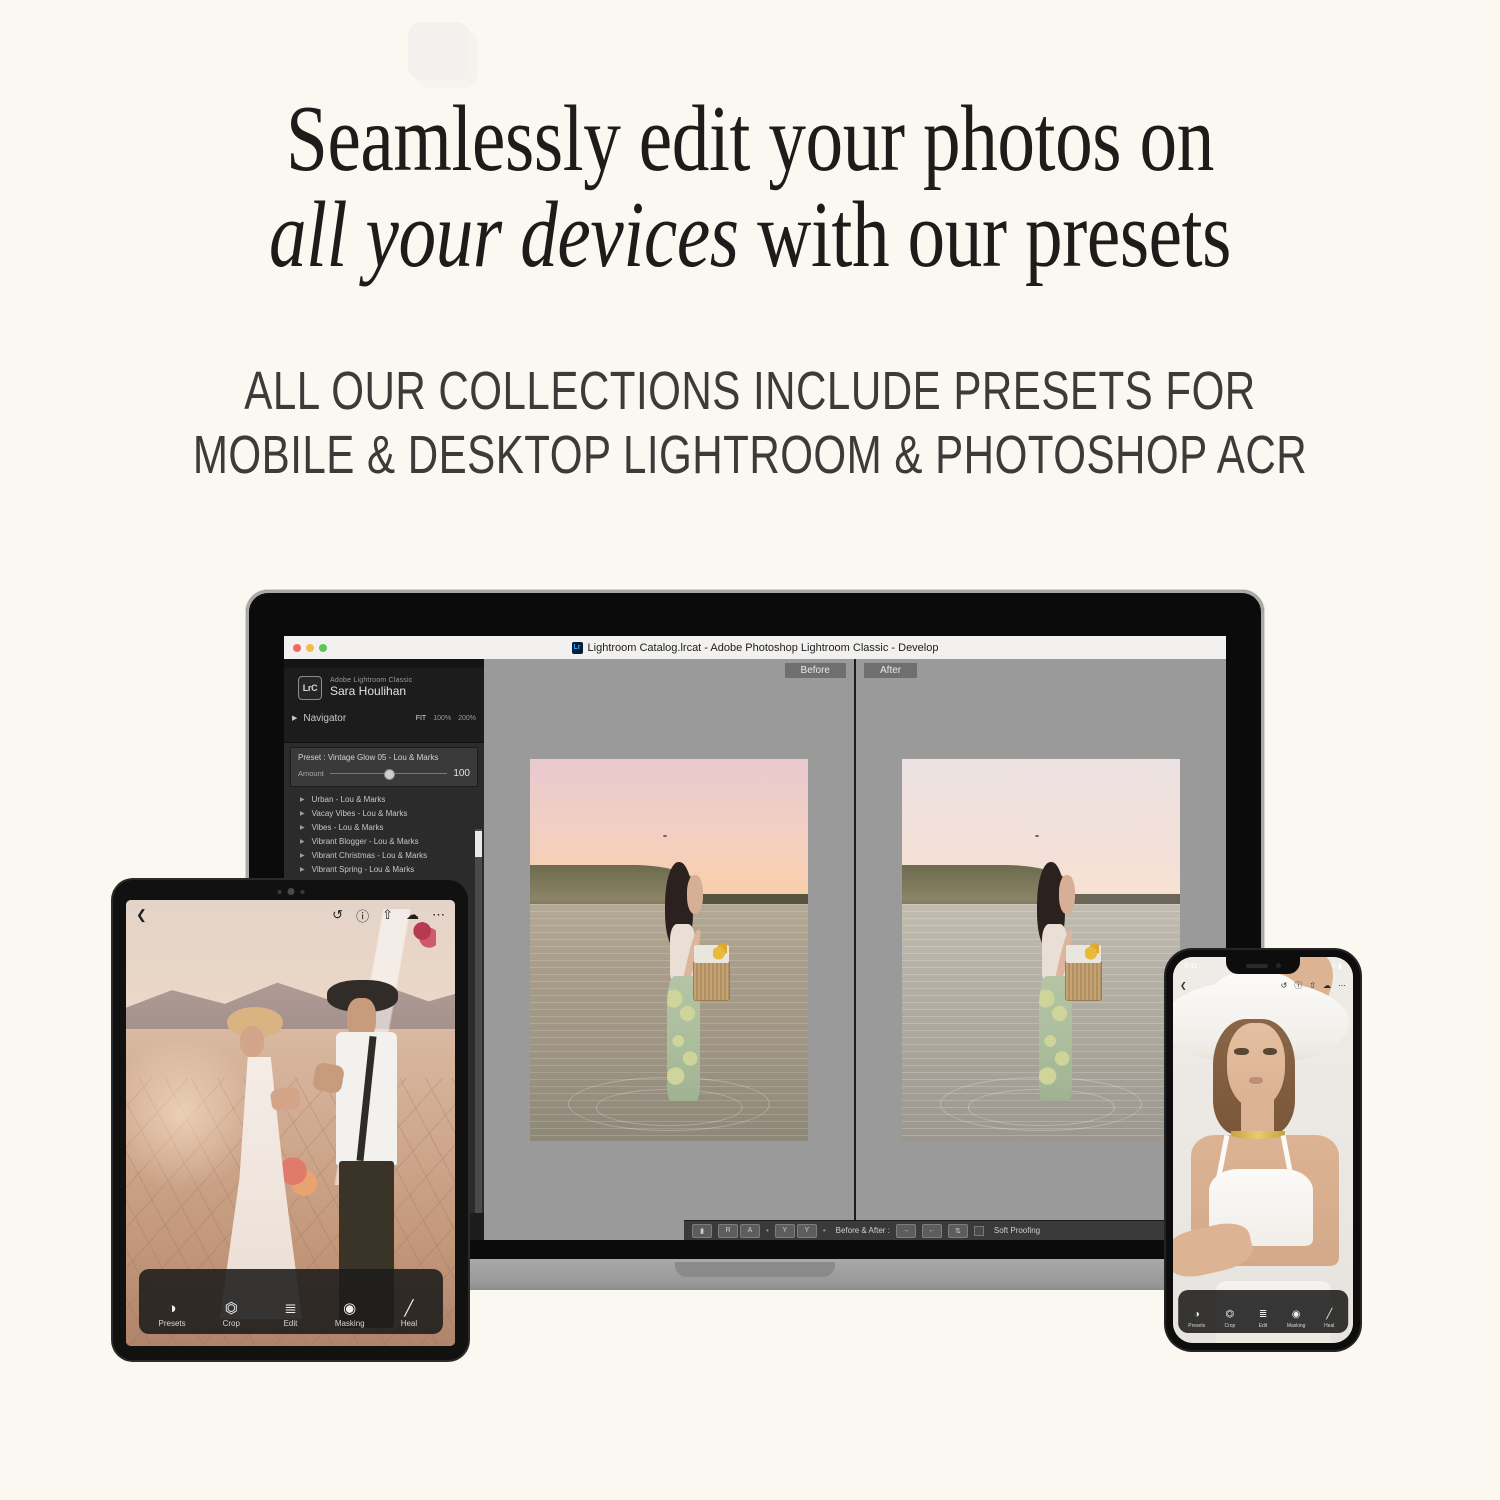  What do you see at coordinates (784, 1230) in the screenshot?
I see `before-after-icon: Y` at bounding box center [784, 1230].